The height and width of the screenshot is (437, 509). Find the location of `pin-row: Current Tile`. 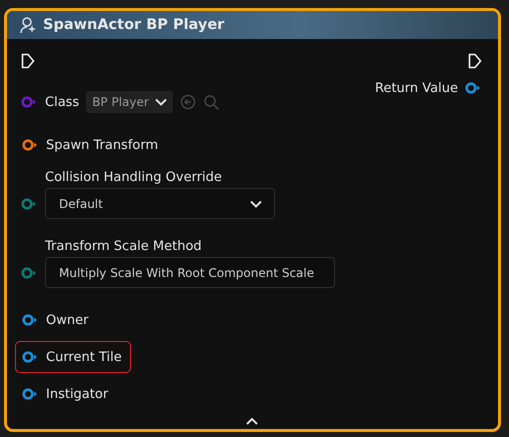

pin-row: Current Tile is located at coordinates (73, 357).